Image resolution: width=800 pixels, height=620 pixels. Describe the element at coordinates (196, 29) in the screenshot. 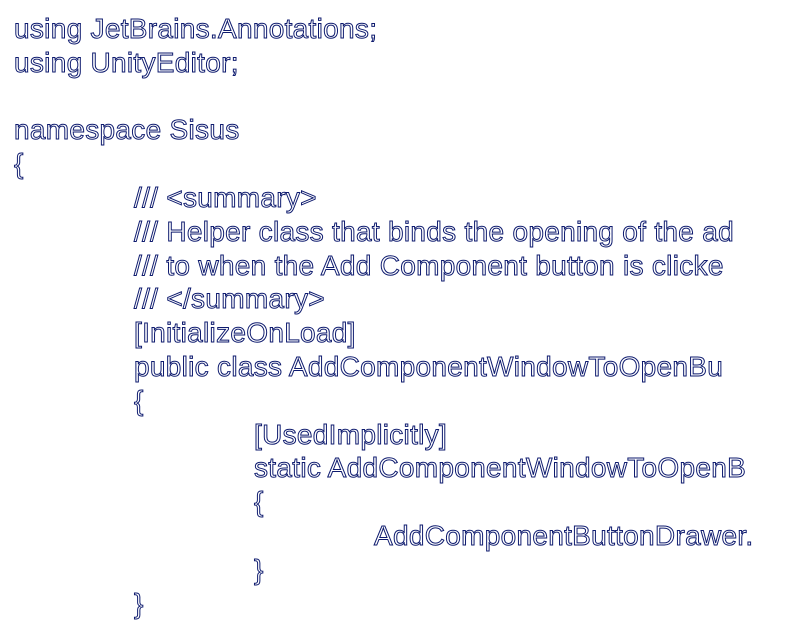

I see `code-line: using JetBrains.Annotations;` at that location.